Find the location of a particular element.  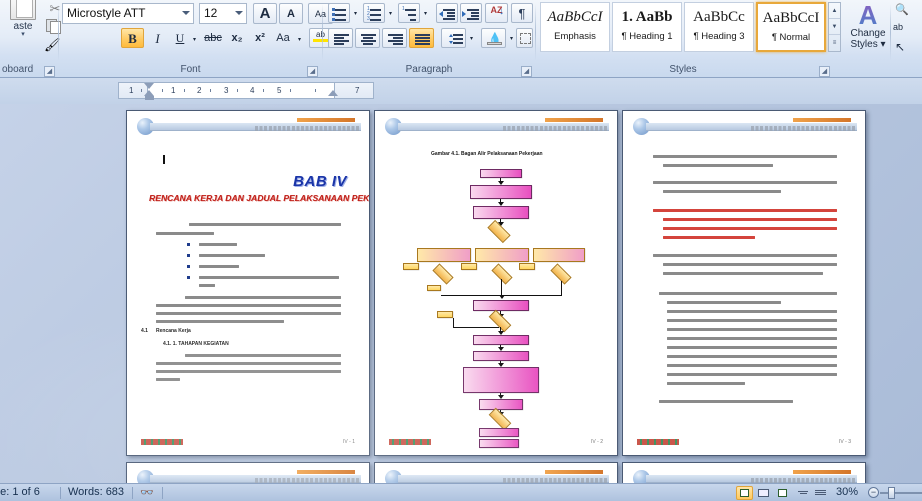

header-sphere-graphic is located at coordinates (393, 476).